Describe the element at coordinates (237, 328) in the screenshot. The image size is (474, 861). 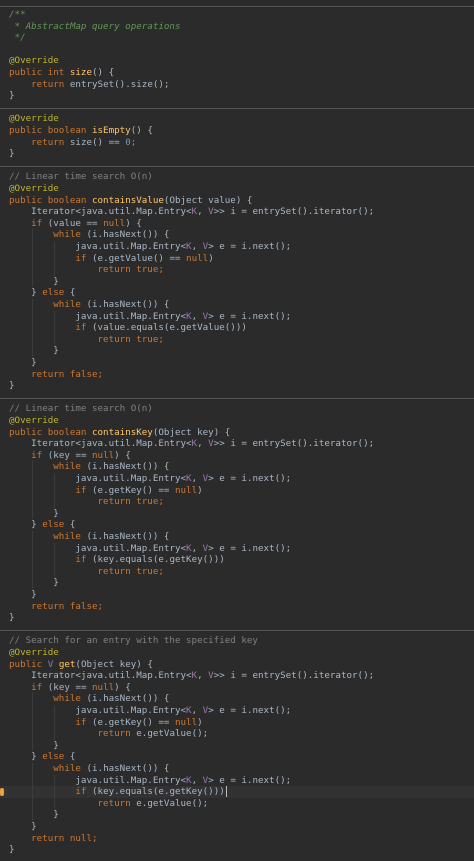
I see `code-line: if (value.equals(e.getValue()))` at that location.